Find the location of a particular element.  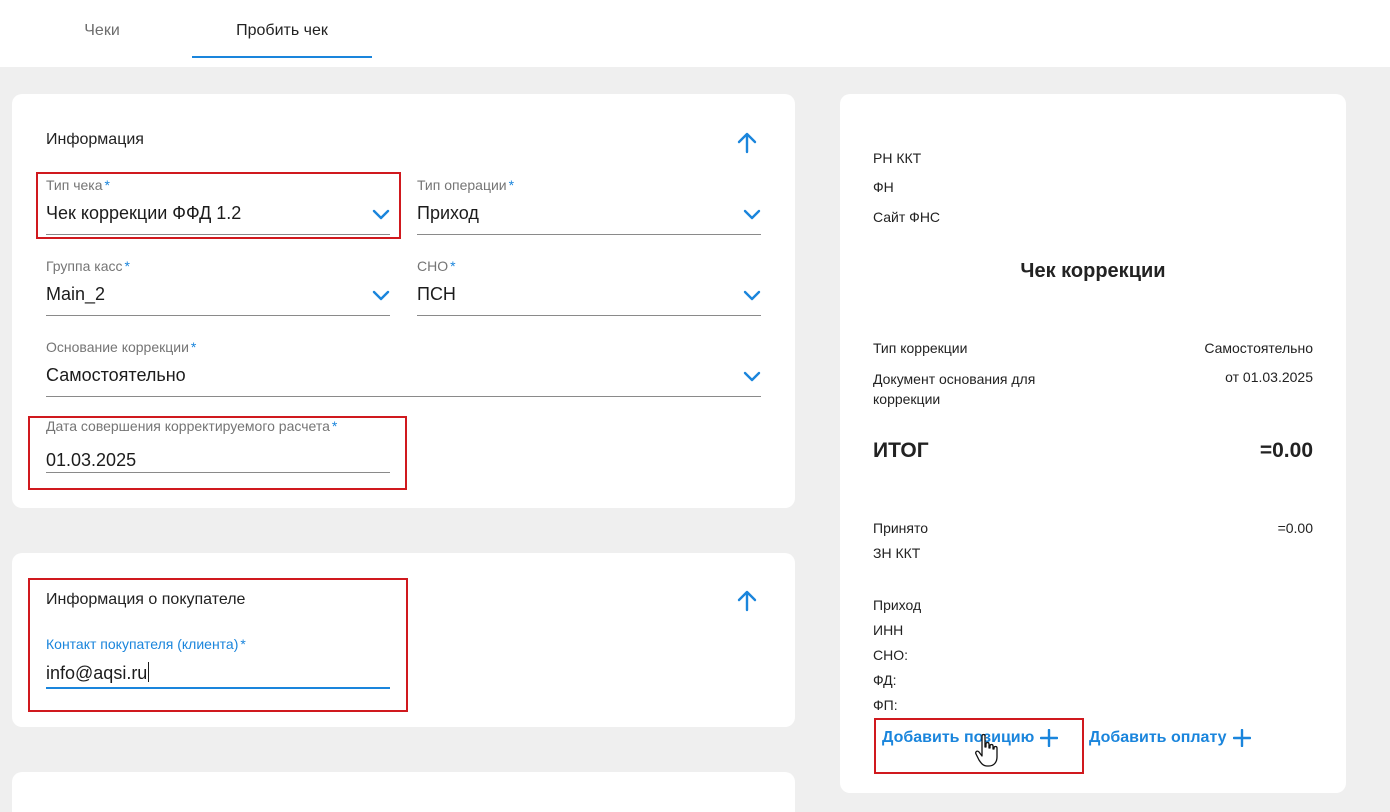

tab-checks: Чеки is located at coordinates (102, 29).